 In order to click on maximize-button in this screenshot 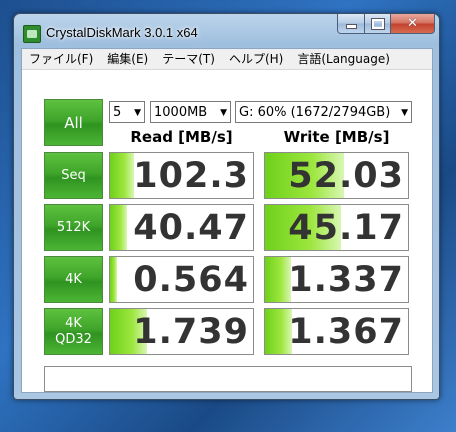, I will do `click(378, 24)`.